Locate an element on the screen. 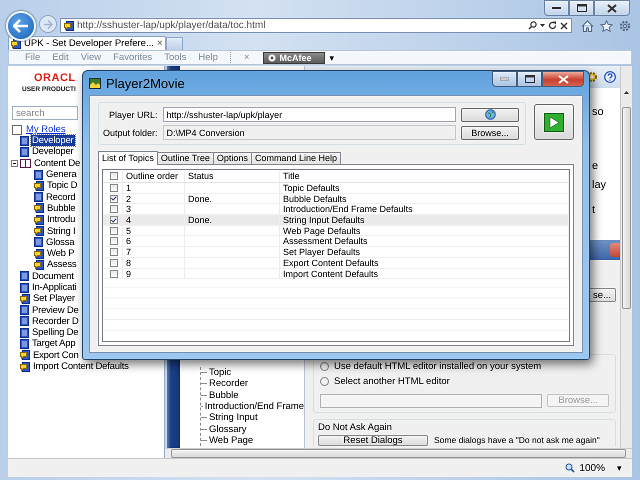 The image size is (640, 480). tree-item: Genera is located at coordinates (61, 174).